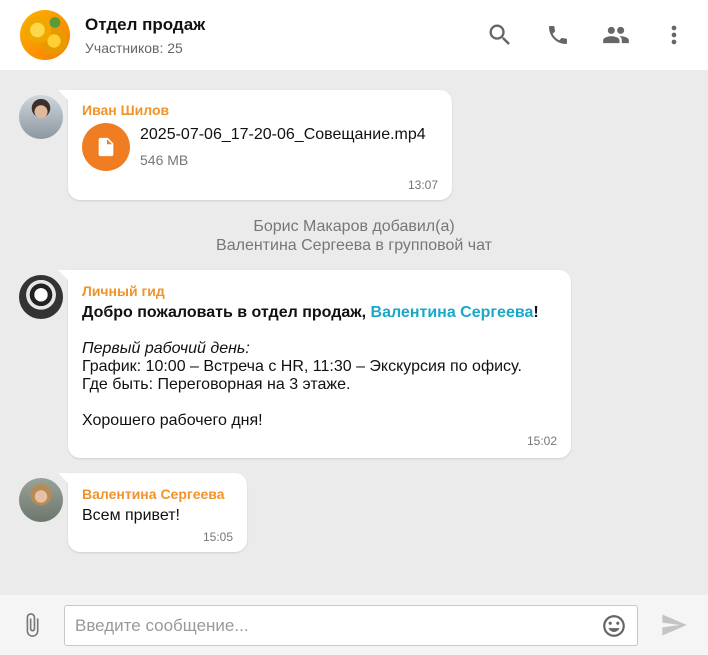 This screenshot has width=708, height=655. Describe the element at coordinates (536, 312) in the screenshot. I see `greeting-suffix: !` at that location.